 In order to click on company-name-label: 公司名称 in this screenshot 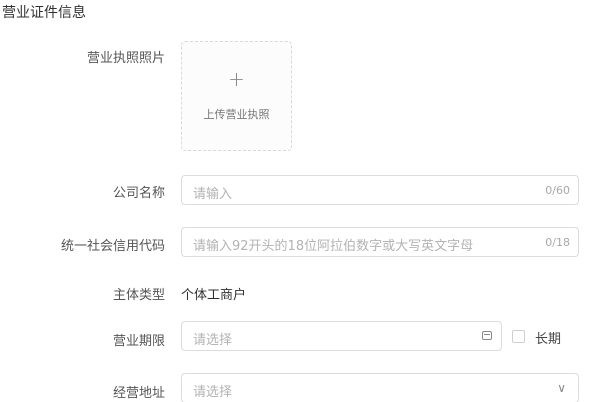, I will do `click(138, 193)`.